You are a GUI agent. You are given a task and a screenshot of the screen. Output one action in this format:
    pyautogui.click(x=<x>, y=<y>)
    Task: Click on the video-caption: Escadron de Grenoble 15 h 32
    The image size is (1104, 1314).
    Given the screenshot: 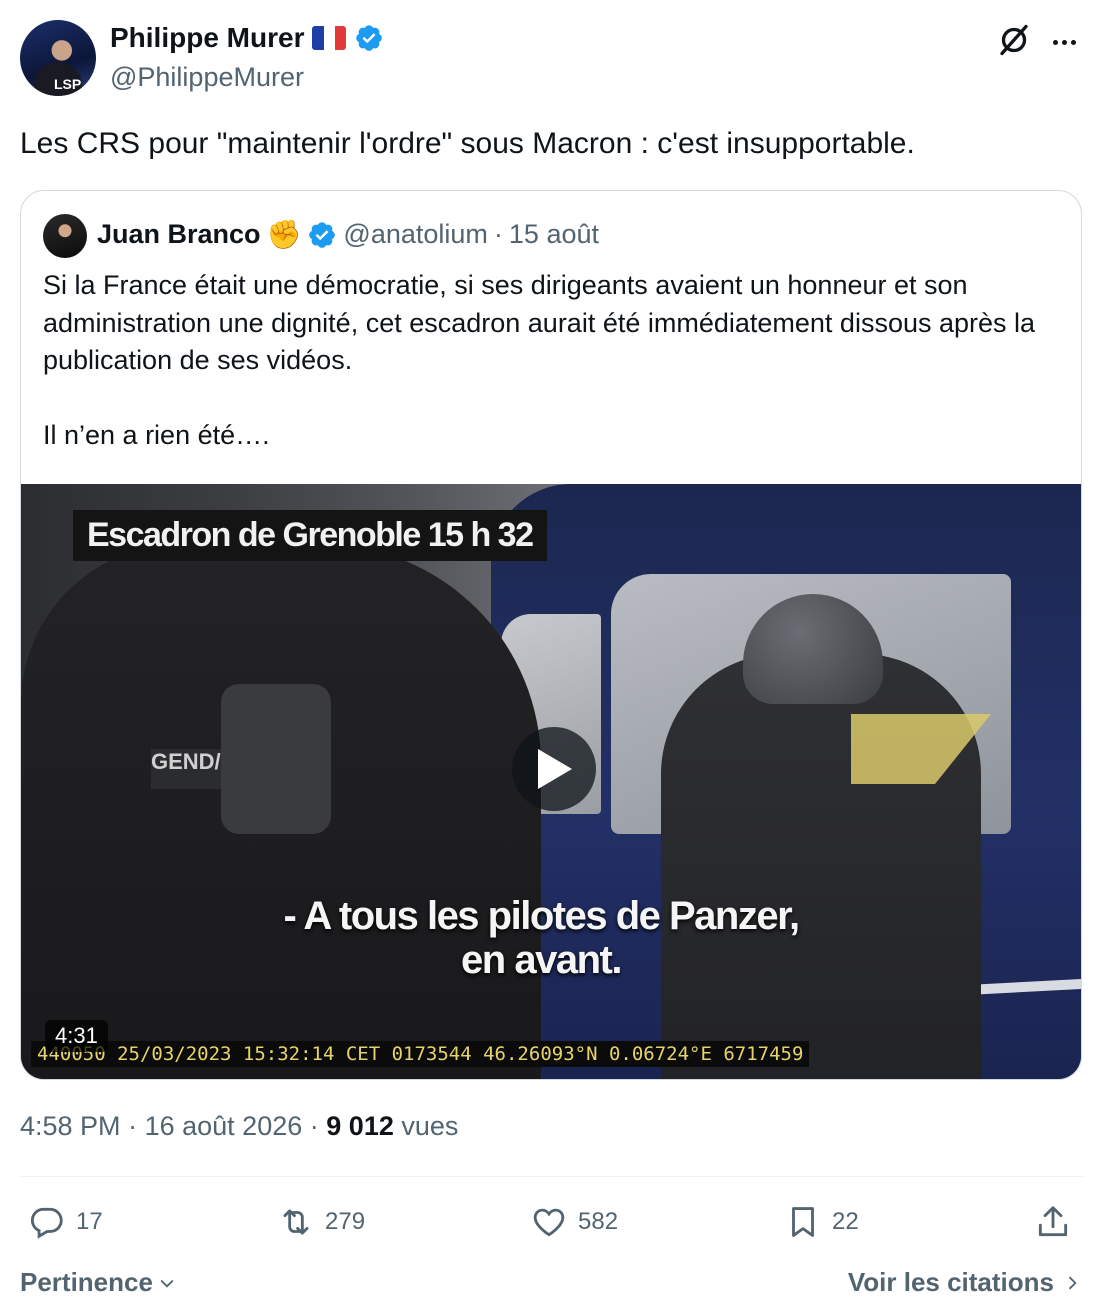 What is the action you would take?
    pyautogui.click(x=310, y=535)
    